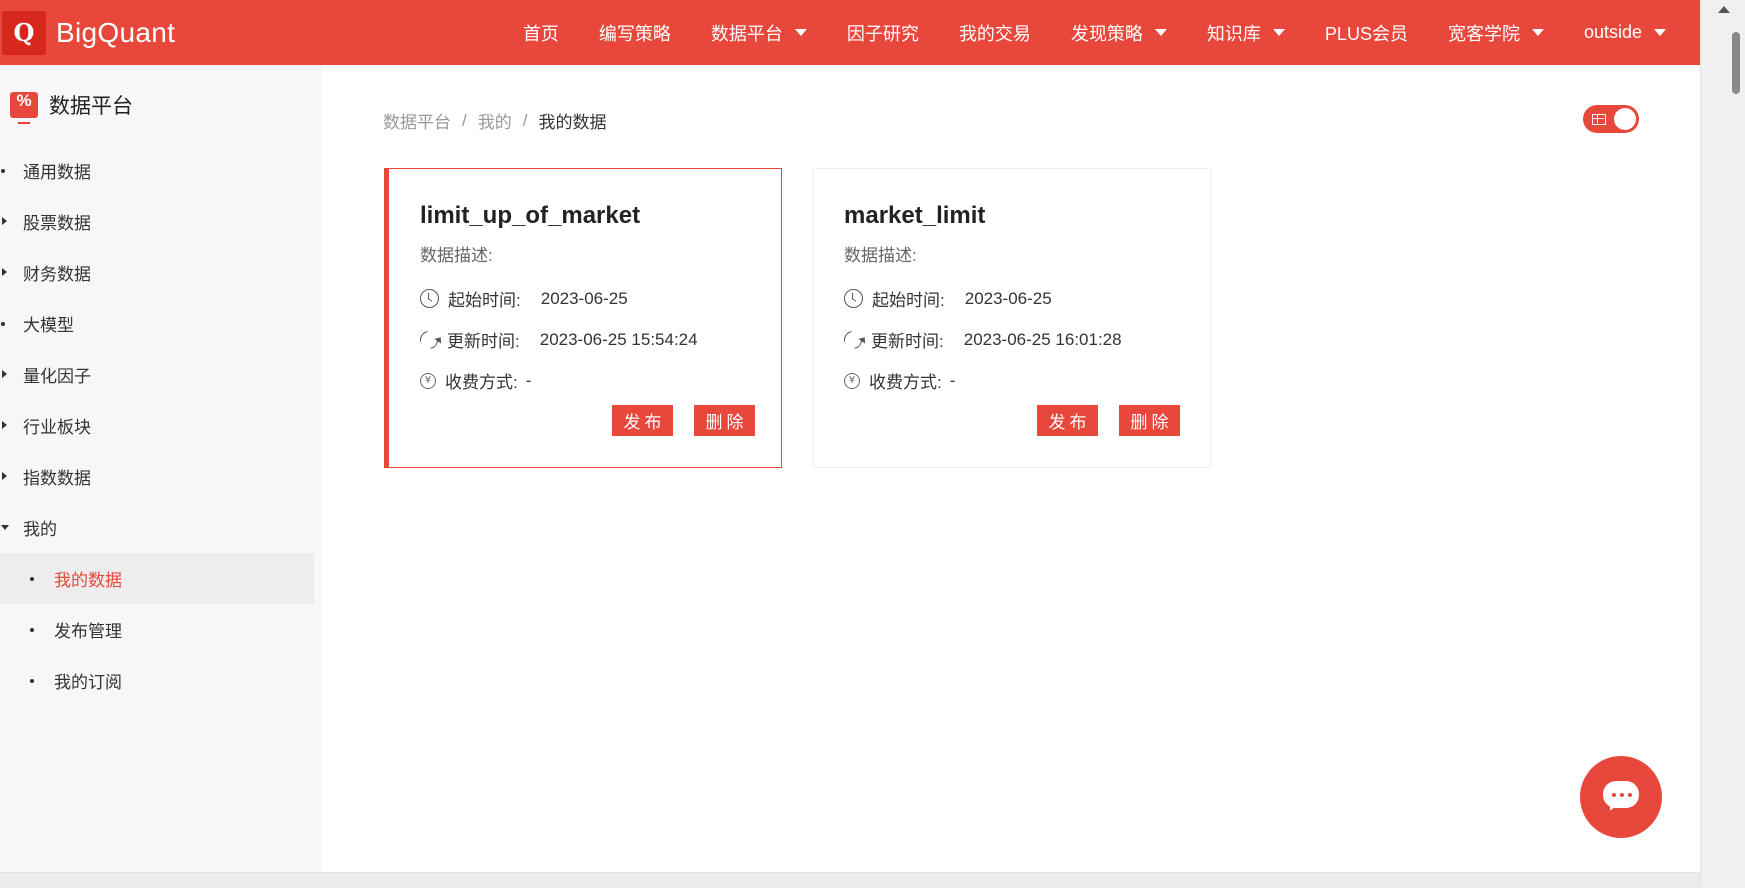 This screenshot has height=888, width=1745. I want to click on nav-item-discover-strategy: 发现策略, so click(1119, 33).